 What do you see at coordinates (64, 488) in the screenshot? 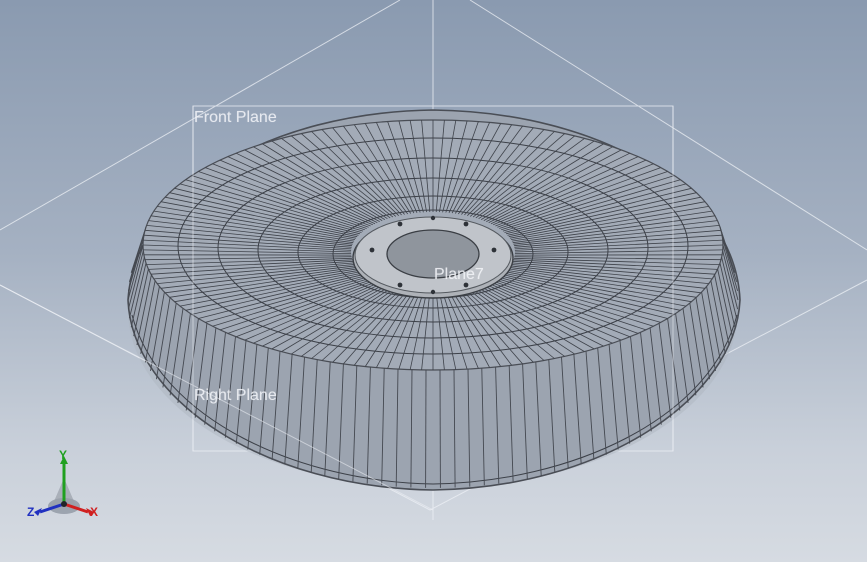
I see `reference-triad: Y X Z` at bounding box center [64, 488].